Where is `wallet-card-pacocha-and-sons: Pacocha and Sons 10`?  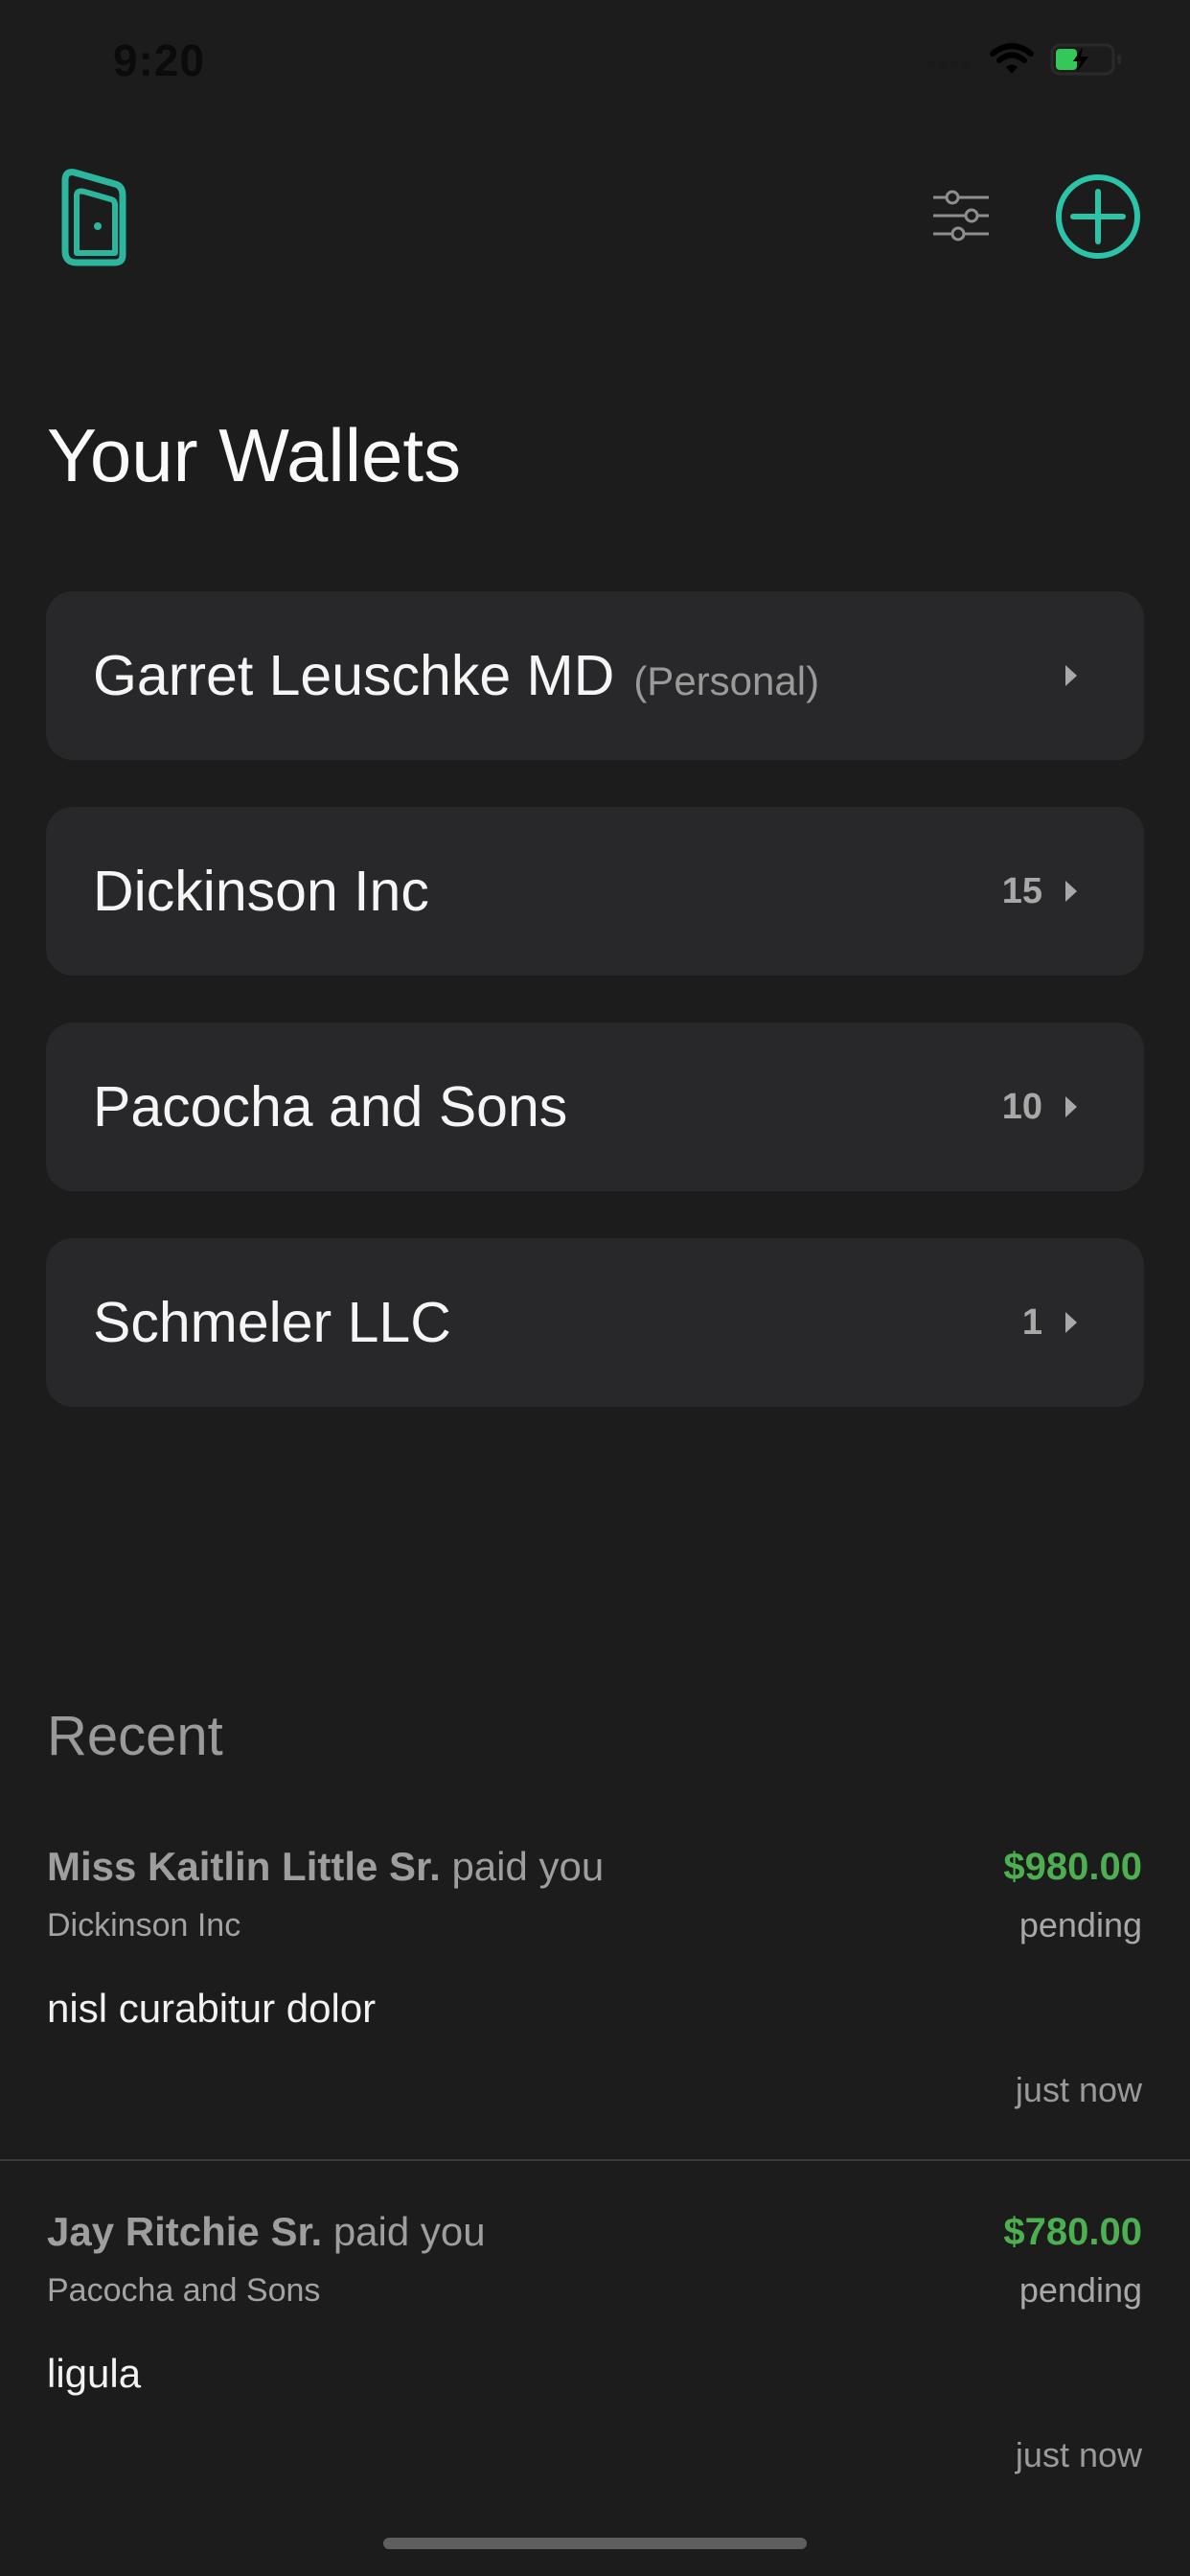 wallet-card-pacocha-and-sons: Pacocha and Sons 10 is located at coordinates (595, 1107).